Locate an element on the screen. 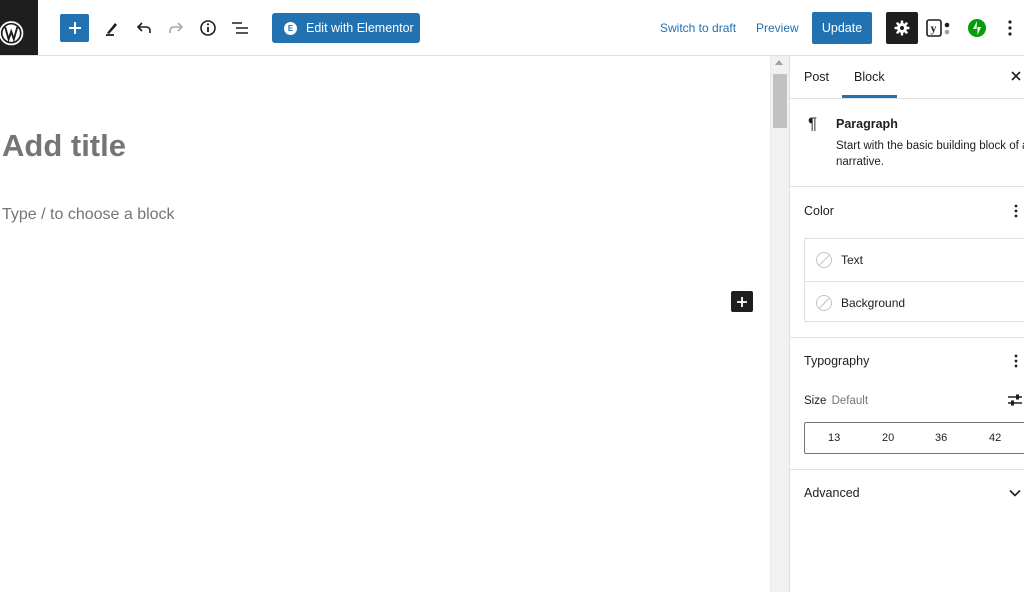 This screenshot has height=592, width=1024. pencil-icon is located at coordinates (111, 29).